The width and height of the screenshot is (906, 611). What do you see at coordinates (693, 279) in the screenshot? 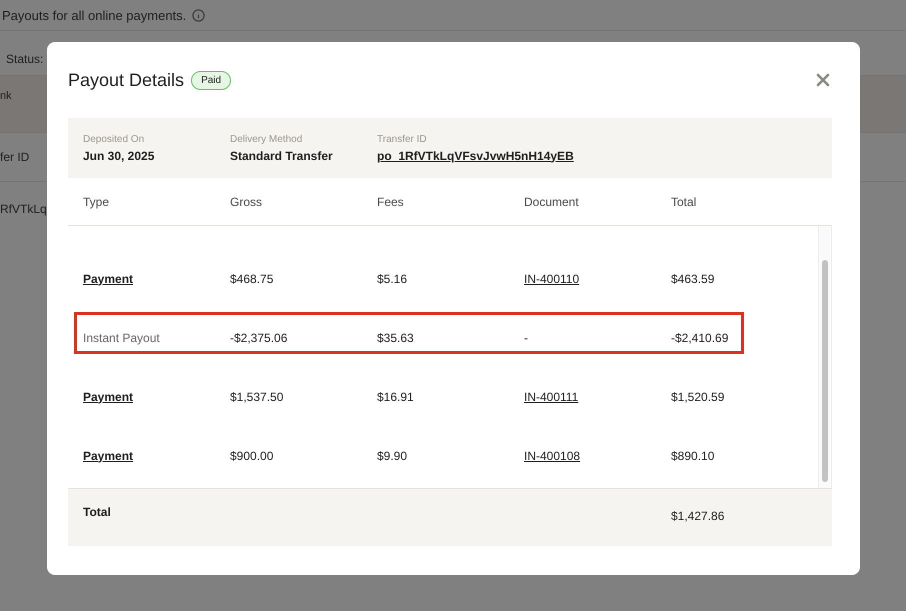
I see `table-cell-text: $463.59` at bounding box center [693, 279].